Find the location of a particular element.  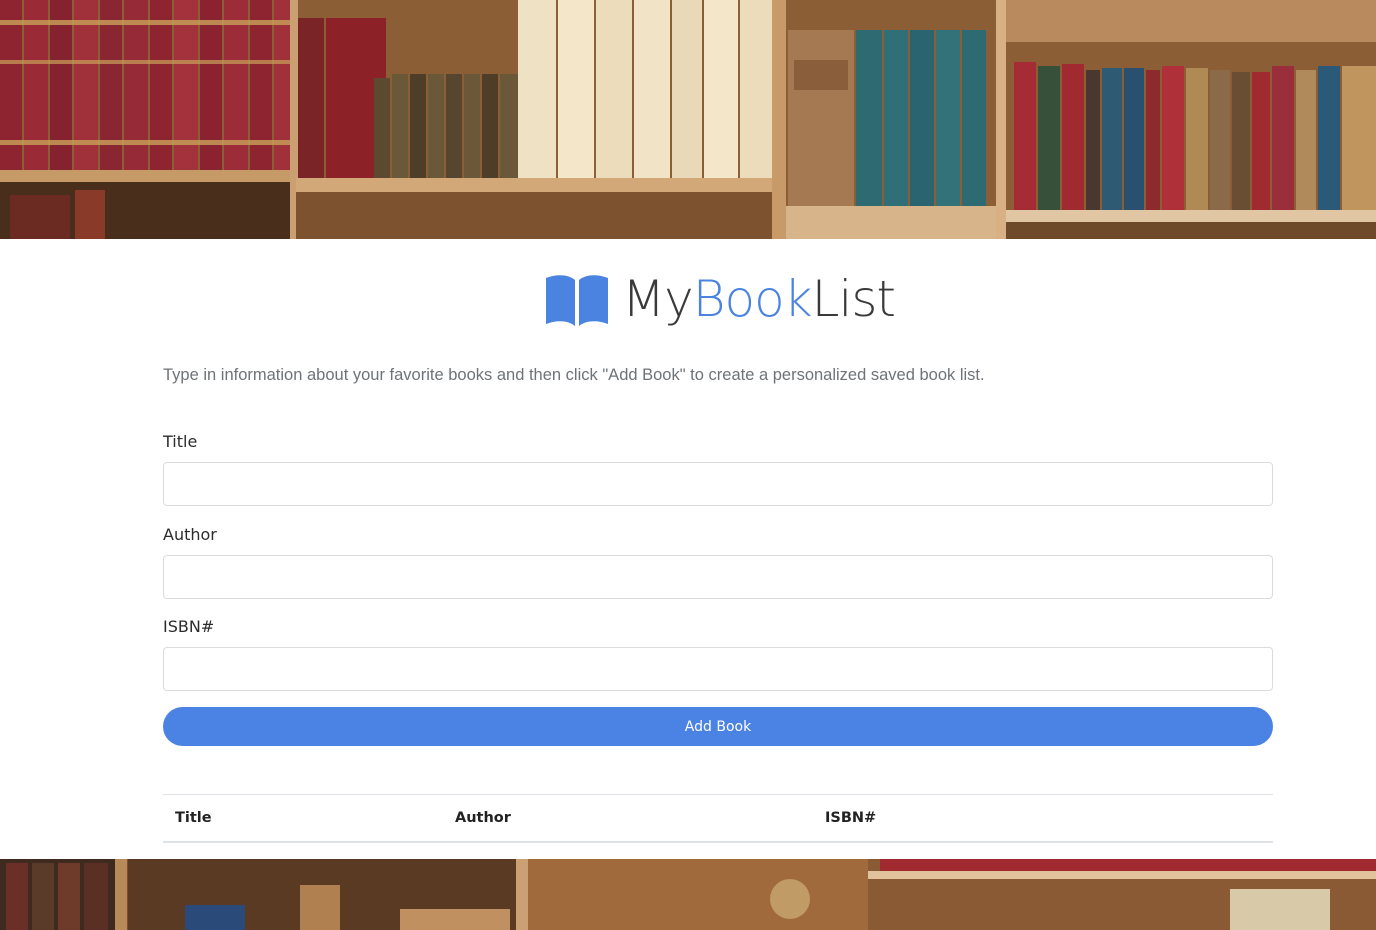

title-label: Title is located at coordinates (180, 441).